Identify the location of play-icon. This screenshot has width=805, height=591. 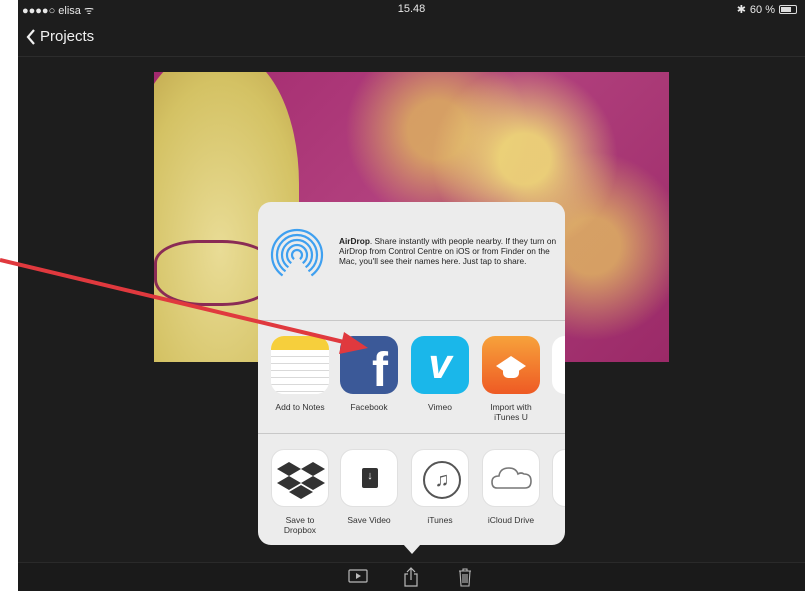
(358, 576).